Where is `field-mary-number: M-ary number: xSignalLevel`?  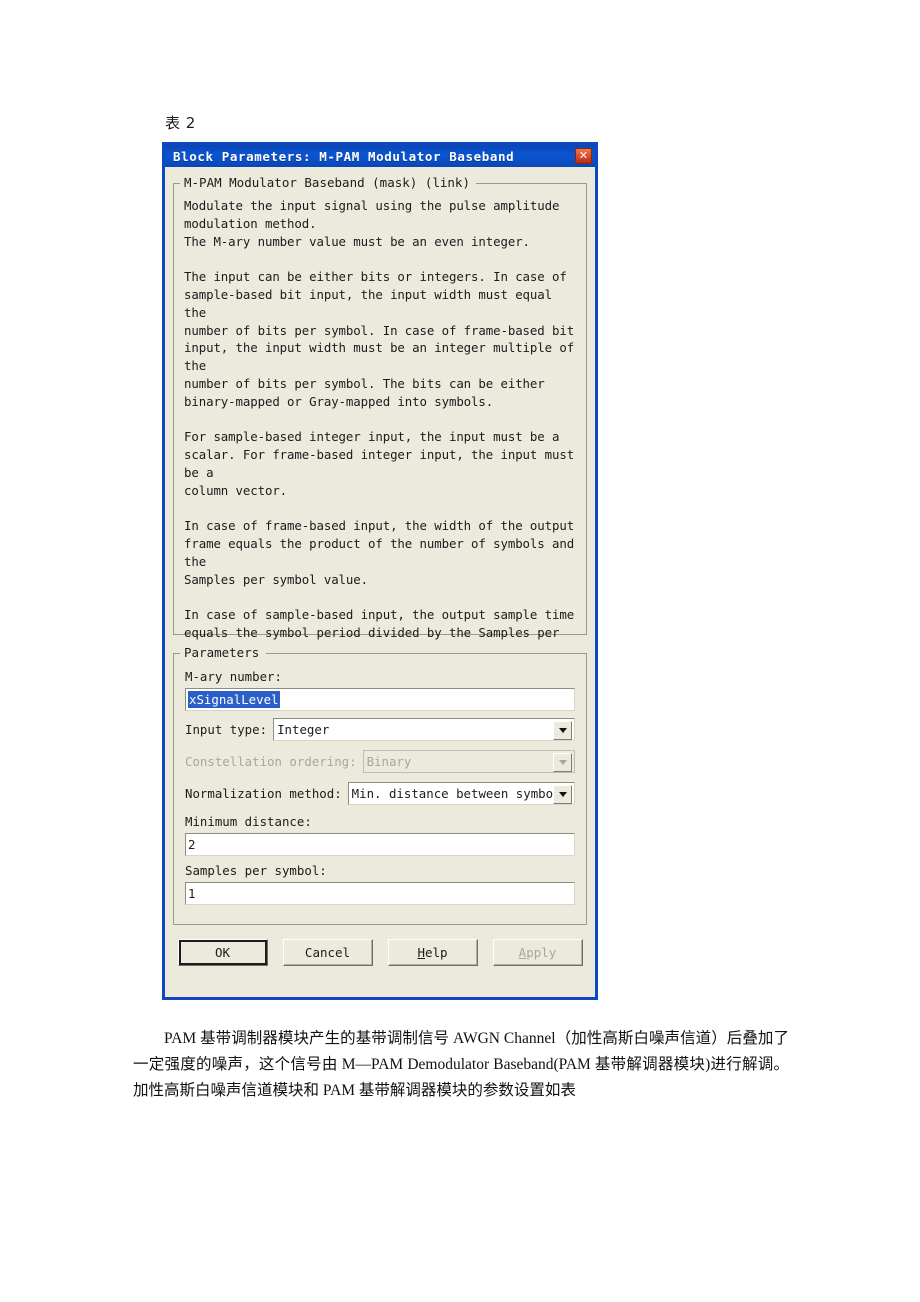 field-mary-number: M-ary number: xSignalLevel is located at coordinates (380, 690).